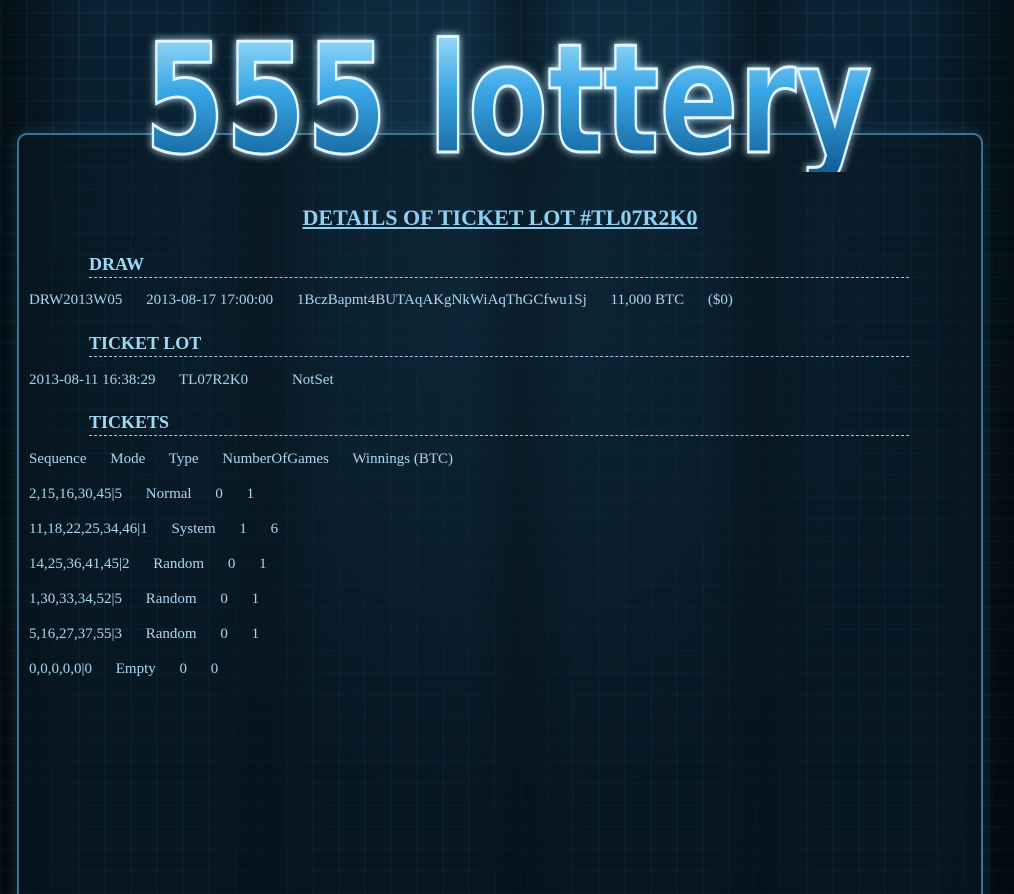  Describe the element at coordinates (128, 459) in the screenshot. I see `column-header: Mode` at that location.